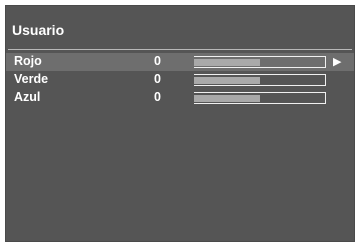  What do you see at coordinates (180, 80) in the screenshot?
I see `menu-item-verde: Verde 0` at bounding box center [180, 80].